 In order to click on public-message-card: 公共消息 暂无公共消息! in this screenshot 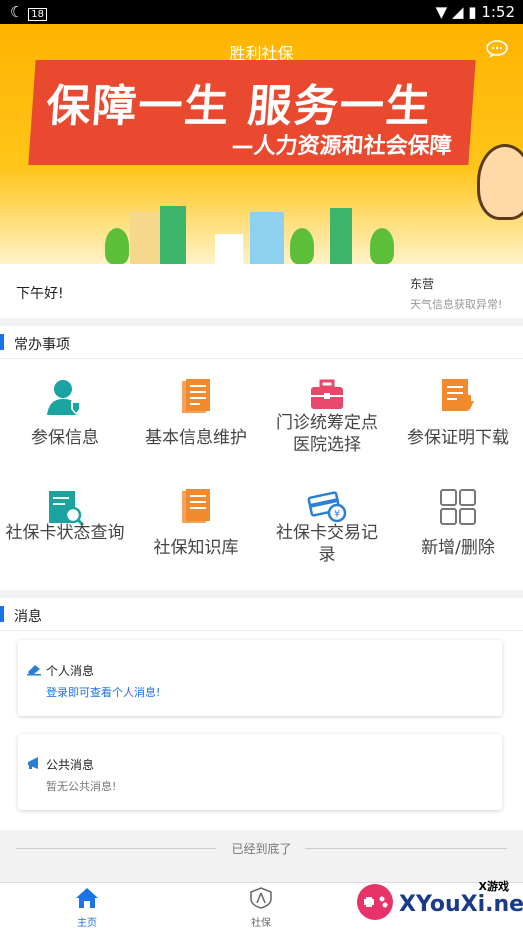, I will do `click(260, 772)`.